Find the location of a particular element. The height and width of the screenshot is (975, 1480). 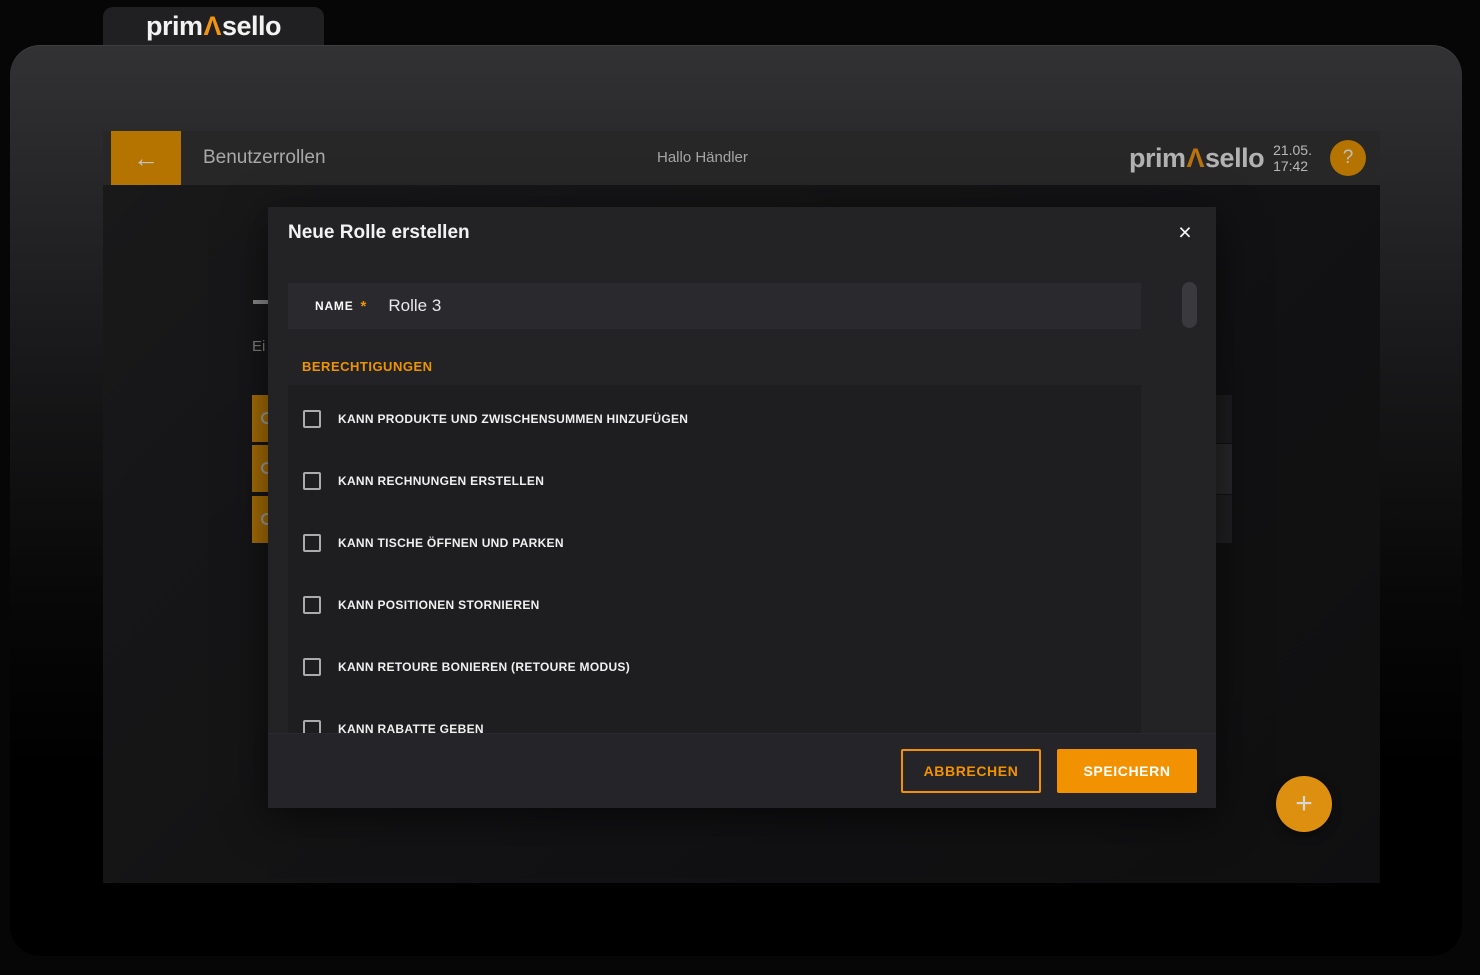

permission-label: KANN RECHNUNGEN ERSTELLEN is located at coordinates (441, 481).